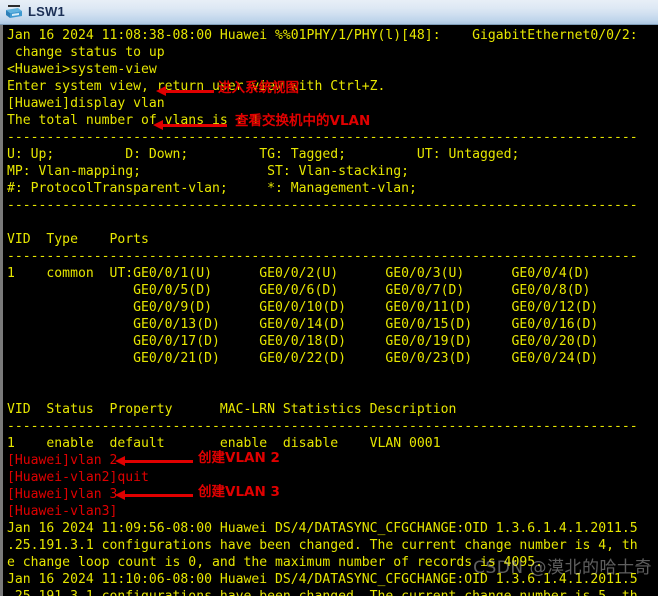 This screenshot has width=658, height=596. Describe the element at coordinates (154, 495) in the screenshot. I see `annotation-arrow-vlan3` at that location.